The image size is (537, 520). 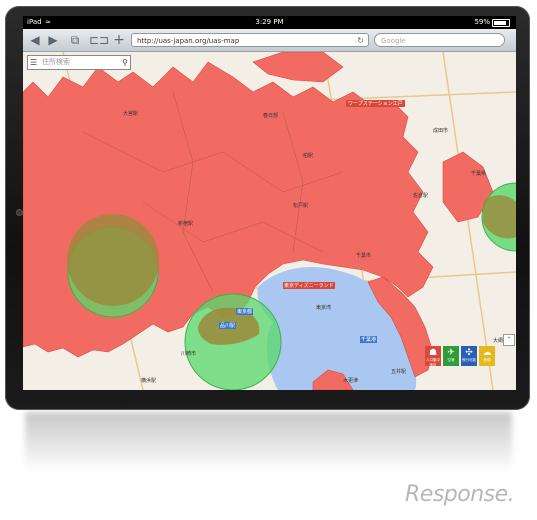 I want to click on people-icon: ☗, so click(x=433, y=353).